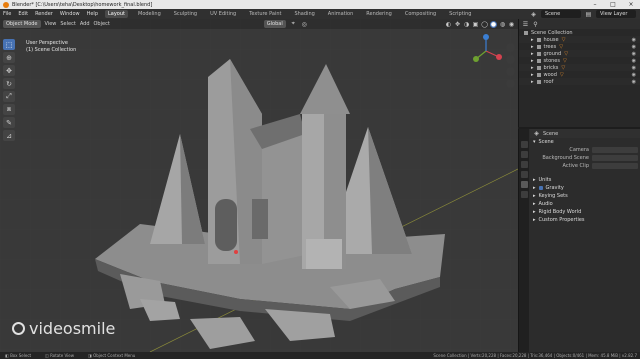 The image size is (640, 359). I want to click on menu-select: Select, so click(67, 24).